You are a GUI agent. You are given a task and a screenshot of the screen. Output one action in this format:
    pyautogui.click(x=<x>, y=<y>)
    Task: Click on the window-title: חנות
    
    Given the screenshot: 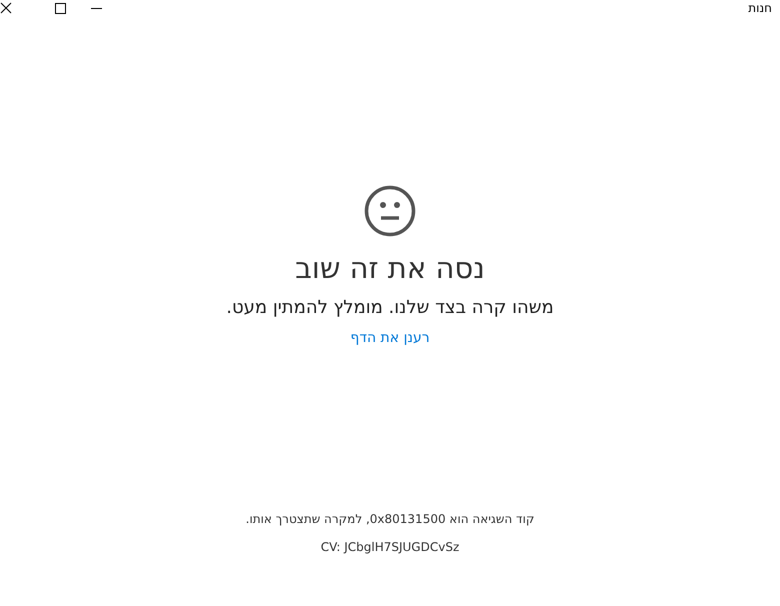 What is the action you would take?
    pyautogui.click(x=759, y=8)
    